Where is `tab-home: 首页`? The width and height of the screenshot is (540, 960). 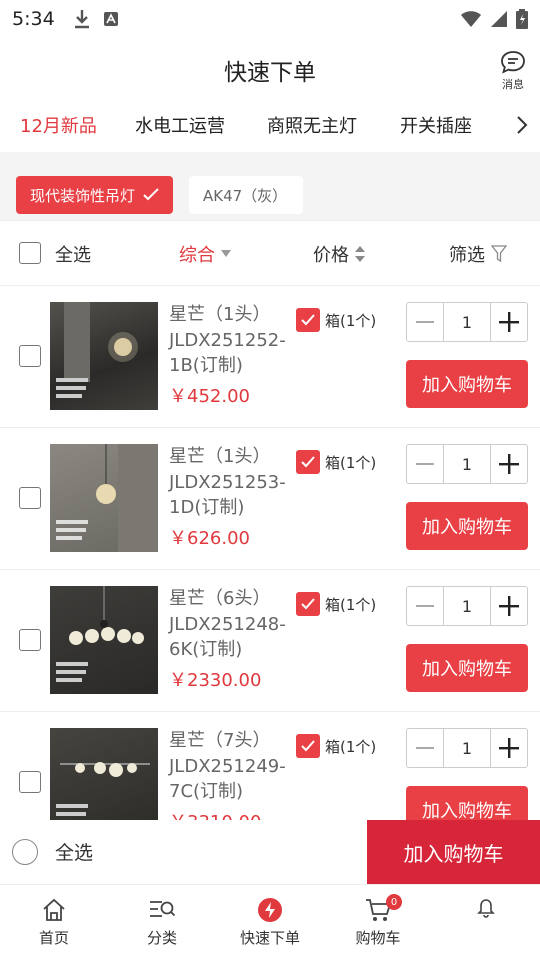
tab-home: 首页 is located at coordinates (54, 922).